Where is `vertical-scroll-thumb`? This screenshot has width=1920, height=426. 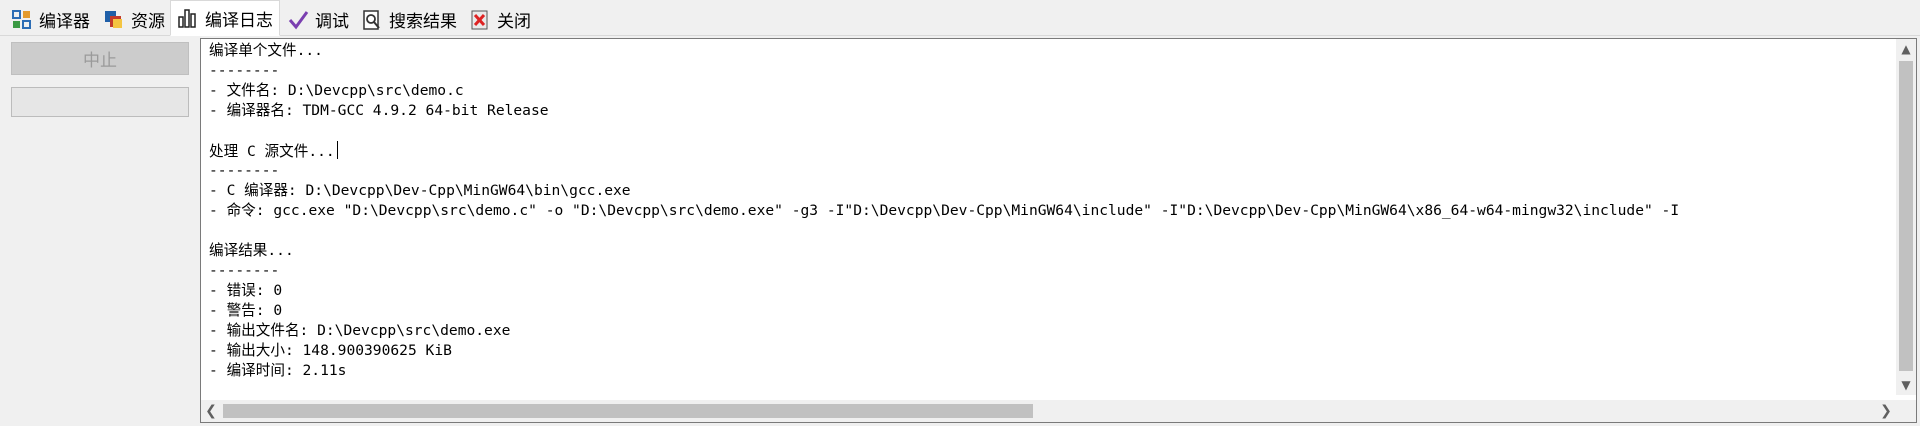 vertical-scroll-thumb is located at coordinates (1906, 216).